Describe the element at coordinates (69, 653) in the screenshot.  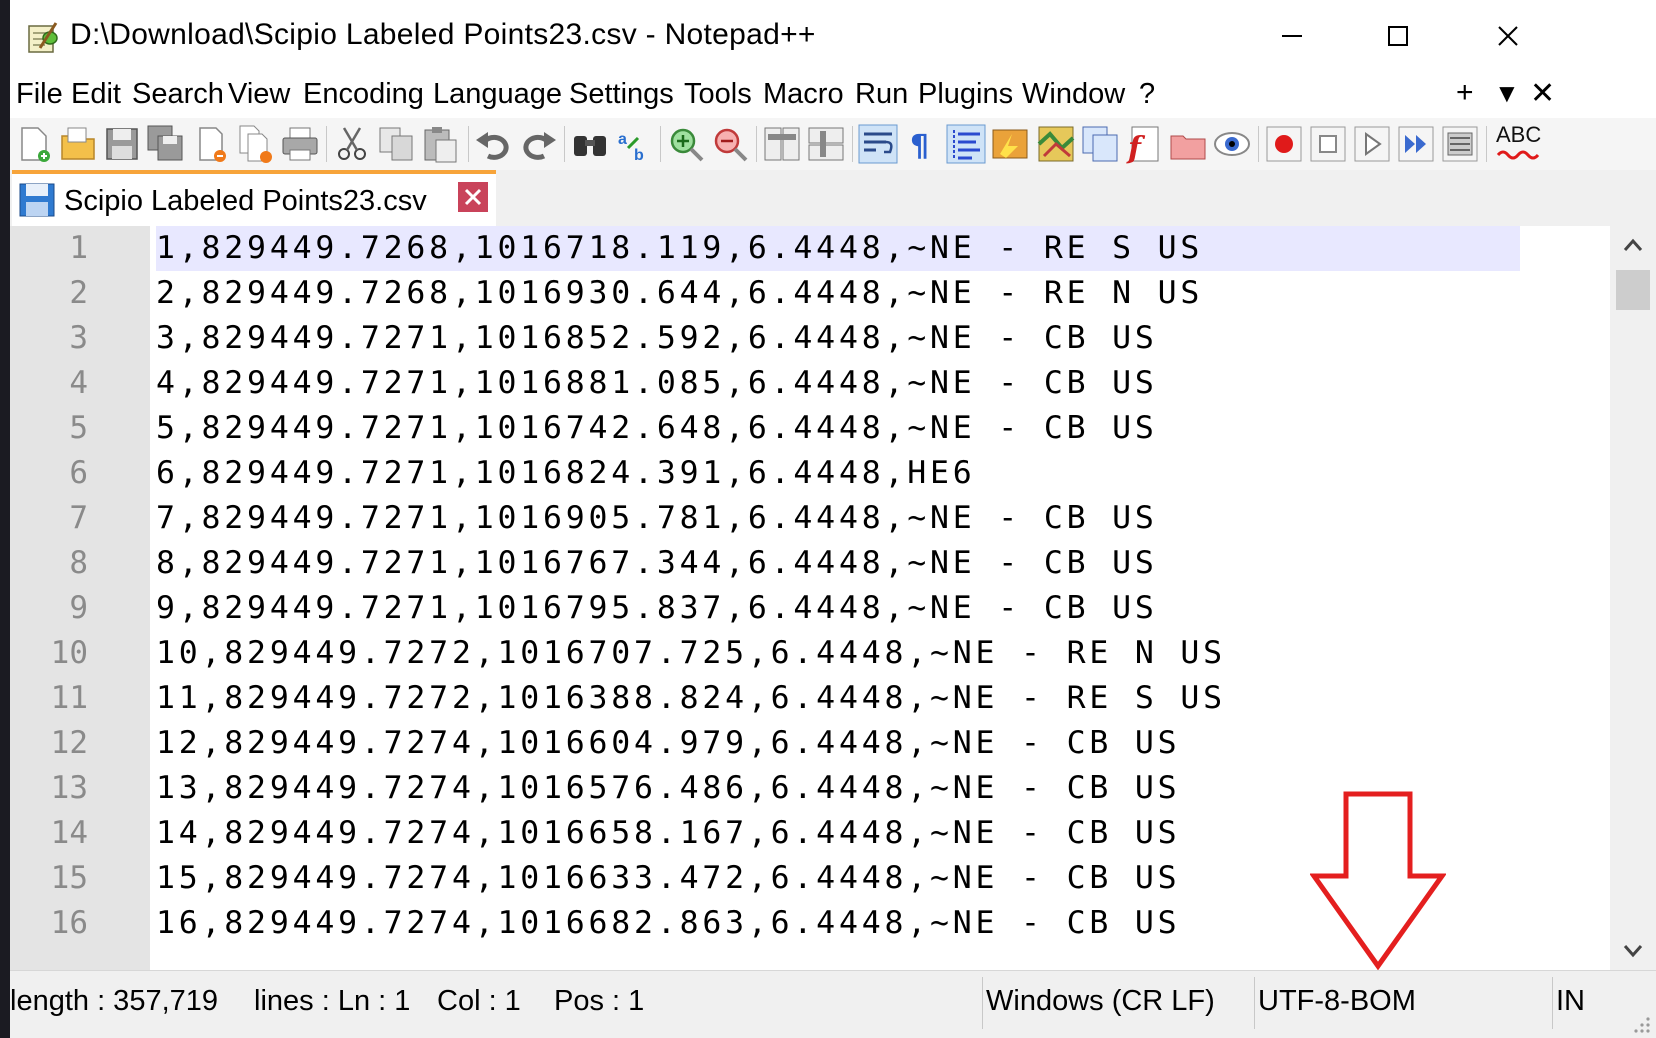
I see `line-number: 10` at that location.